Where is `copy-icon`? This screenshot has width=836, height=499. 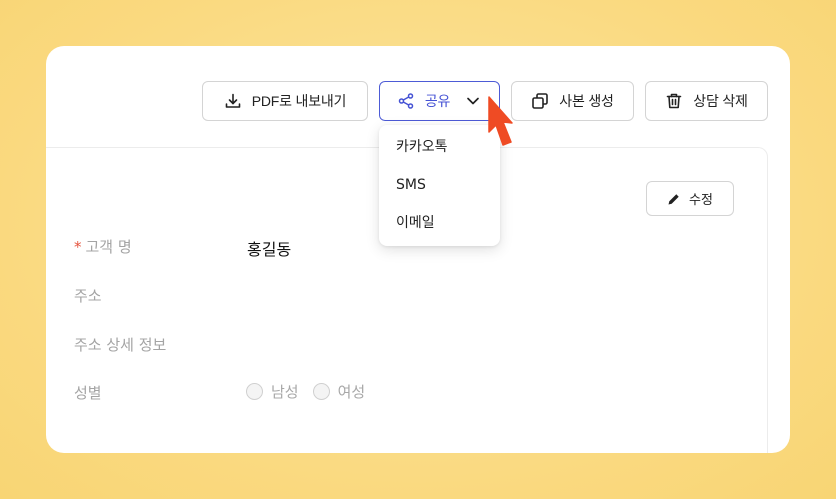
copy-icon is located at coordinates (540, 101).